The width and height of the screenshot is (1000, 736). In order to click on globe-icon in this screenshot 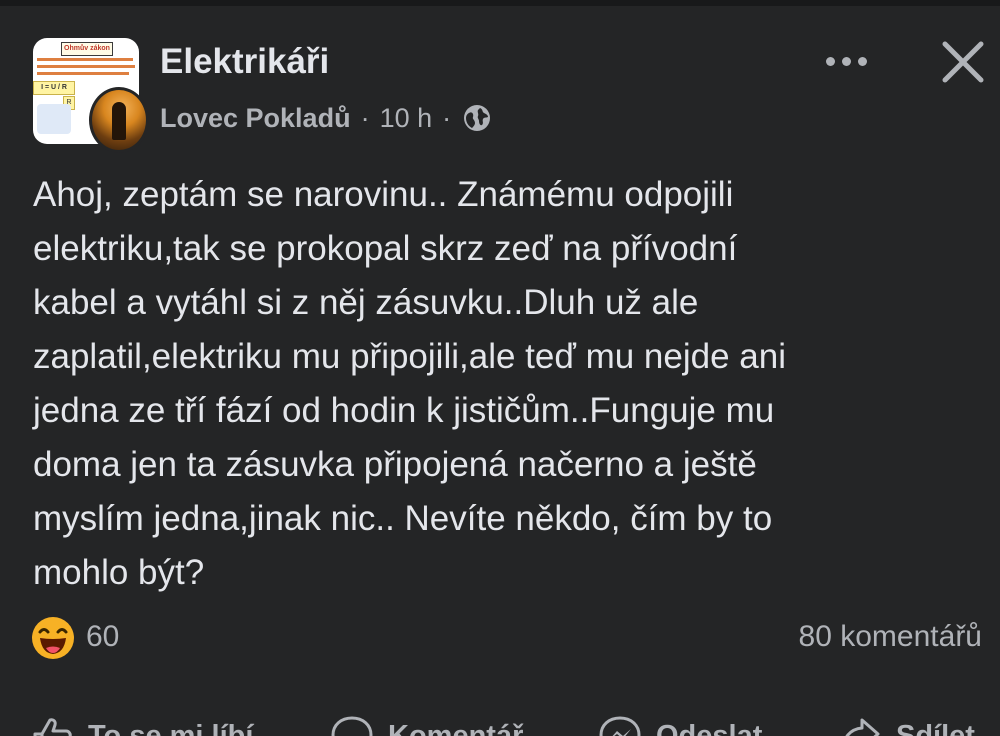, I will do `click(477, 118)`.